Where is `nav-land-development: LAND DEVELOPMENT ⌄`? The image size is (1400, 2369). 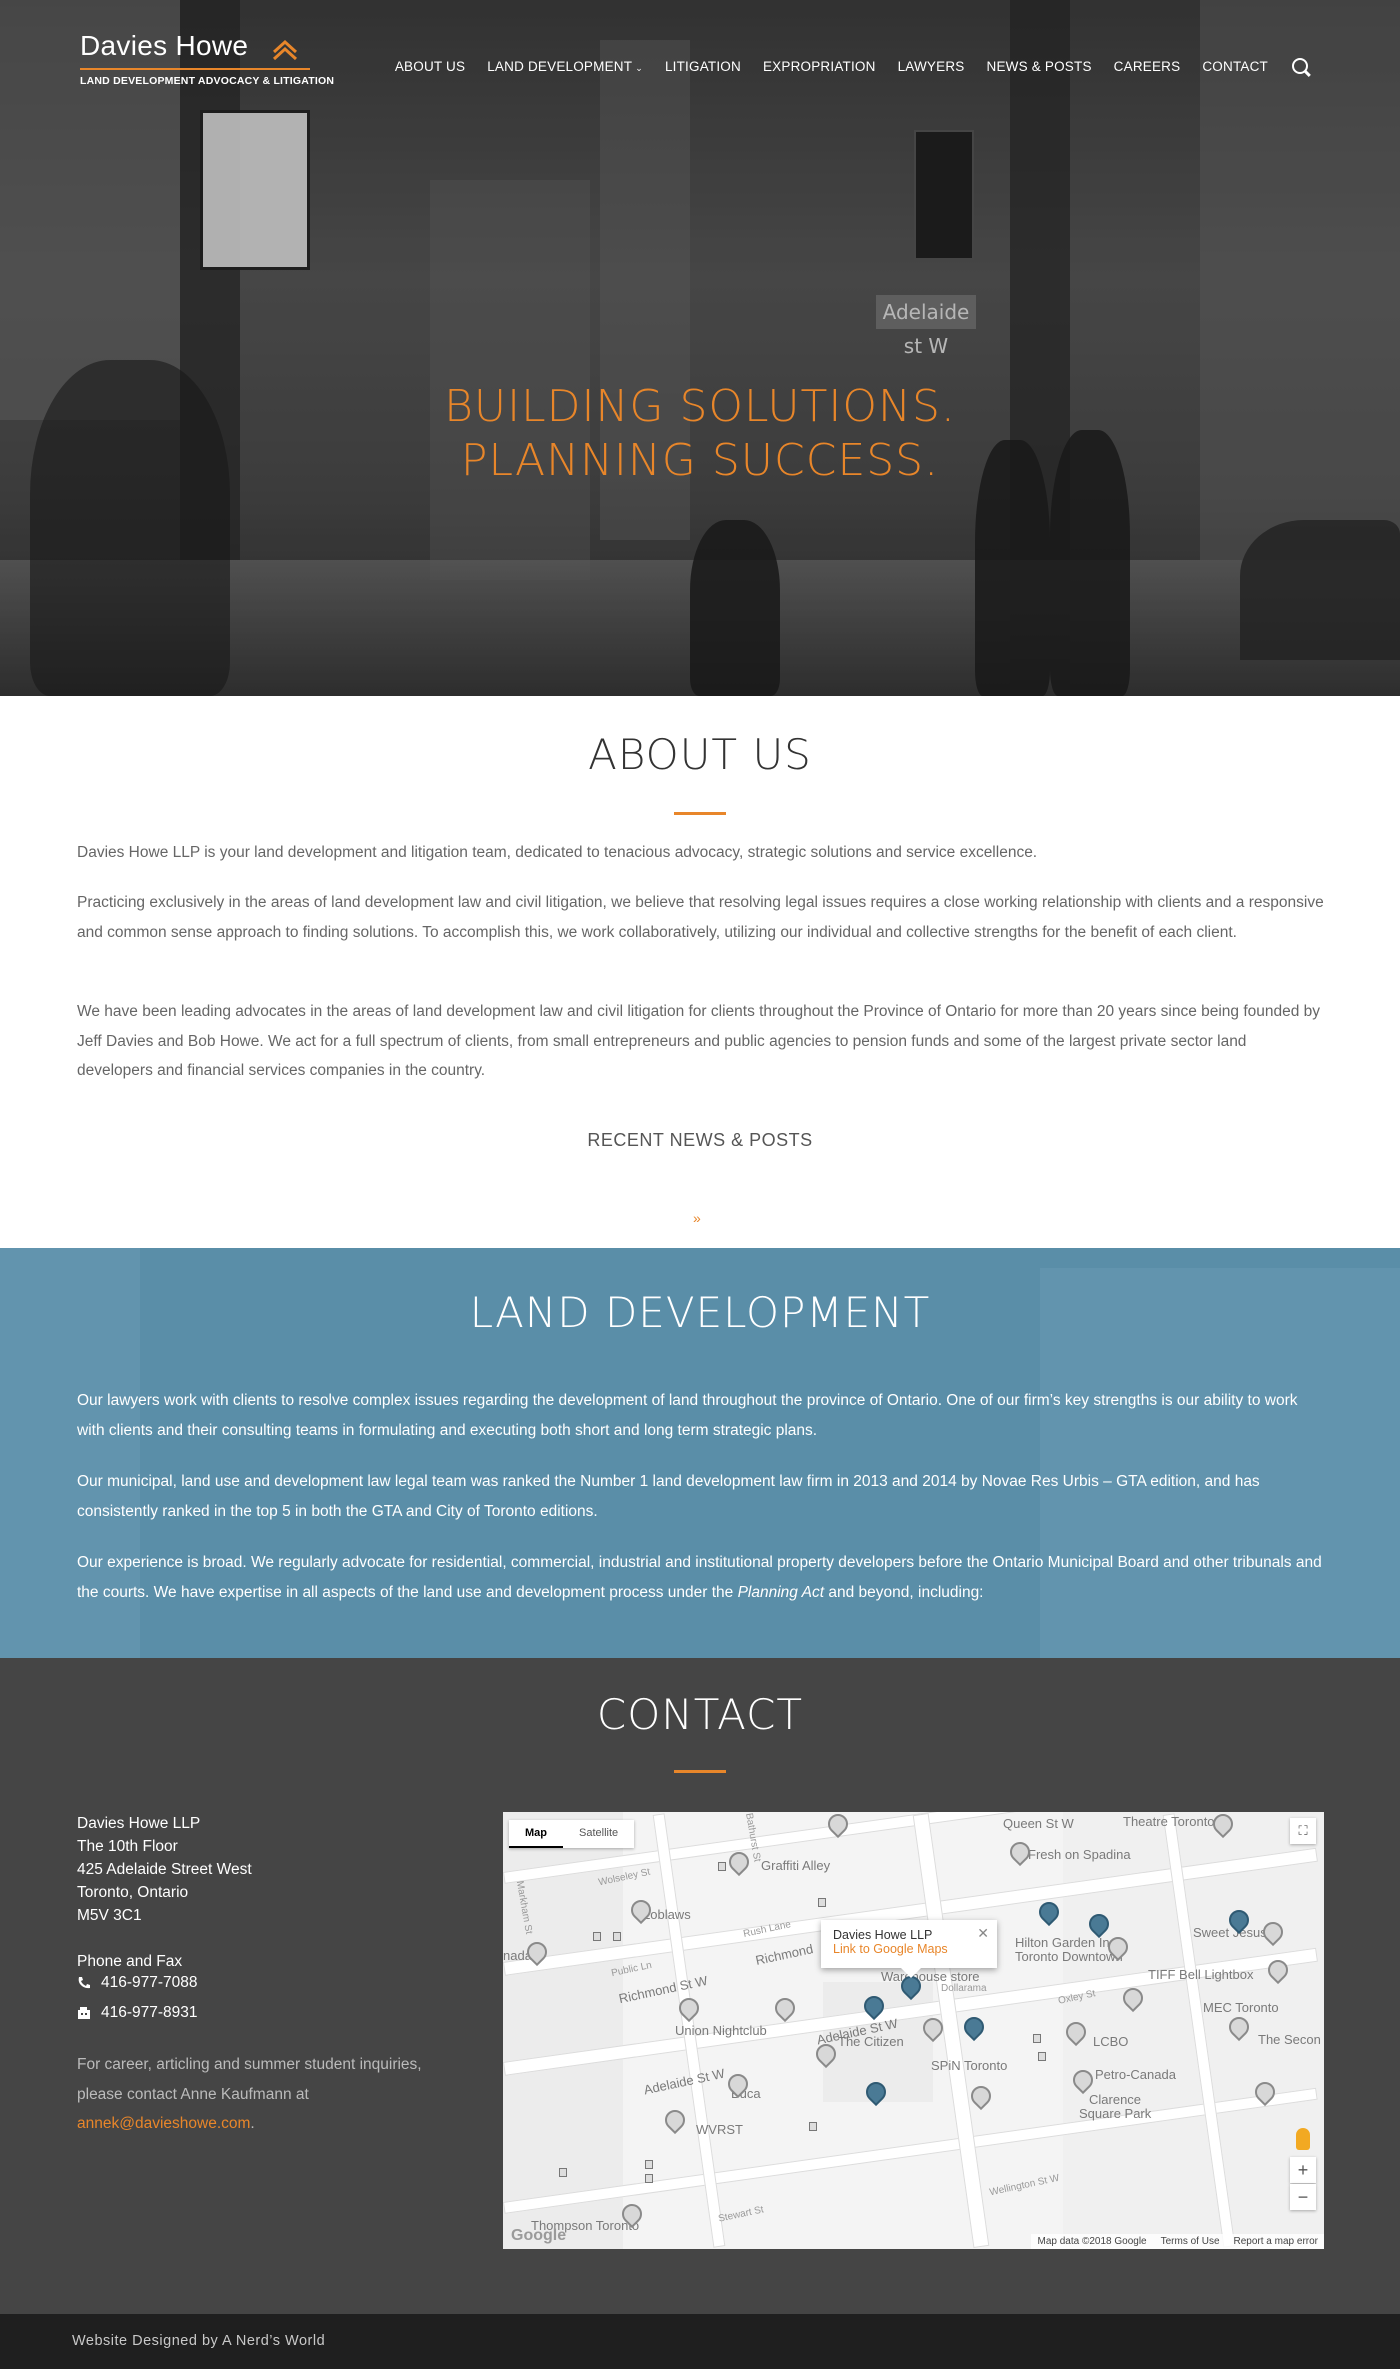
nav-land-development: LAND DEVELOPMENT ⌄ is located at coordinates (565, 66).